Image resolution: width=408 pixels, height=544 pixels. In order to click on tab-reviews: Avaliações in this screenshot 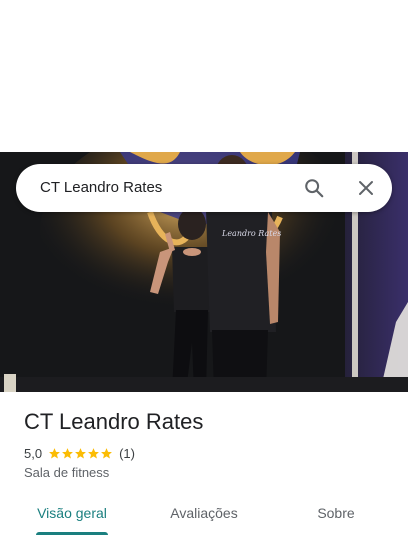, I will do `click(204, 514)`.